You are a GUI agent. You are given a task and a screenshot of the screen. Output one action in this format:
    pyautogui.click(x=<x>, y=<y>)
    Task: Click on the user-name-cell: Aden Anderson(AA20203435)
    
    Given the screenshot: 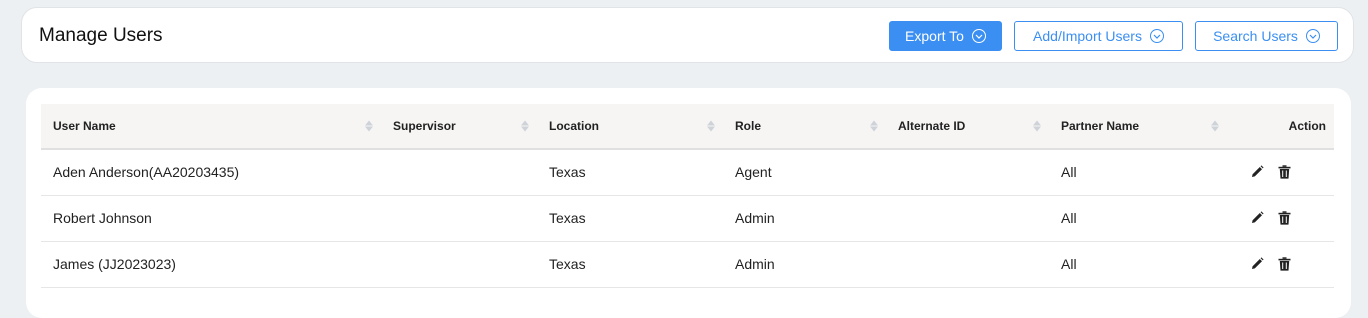 What is the action you would take?
    pyautogui.click(x=146, y=172)
    